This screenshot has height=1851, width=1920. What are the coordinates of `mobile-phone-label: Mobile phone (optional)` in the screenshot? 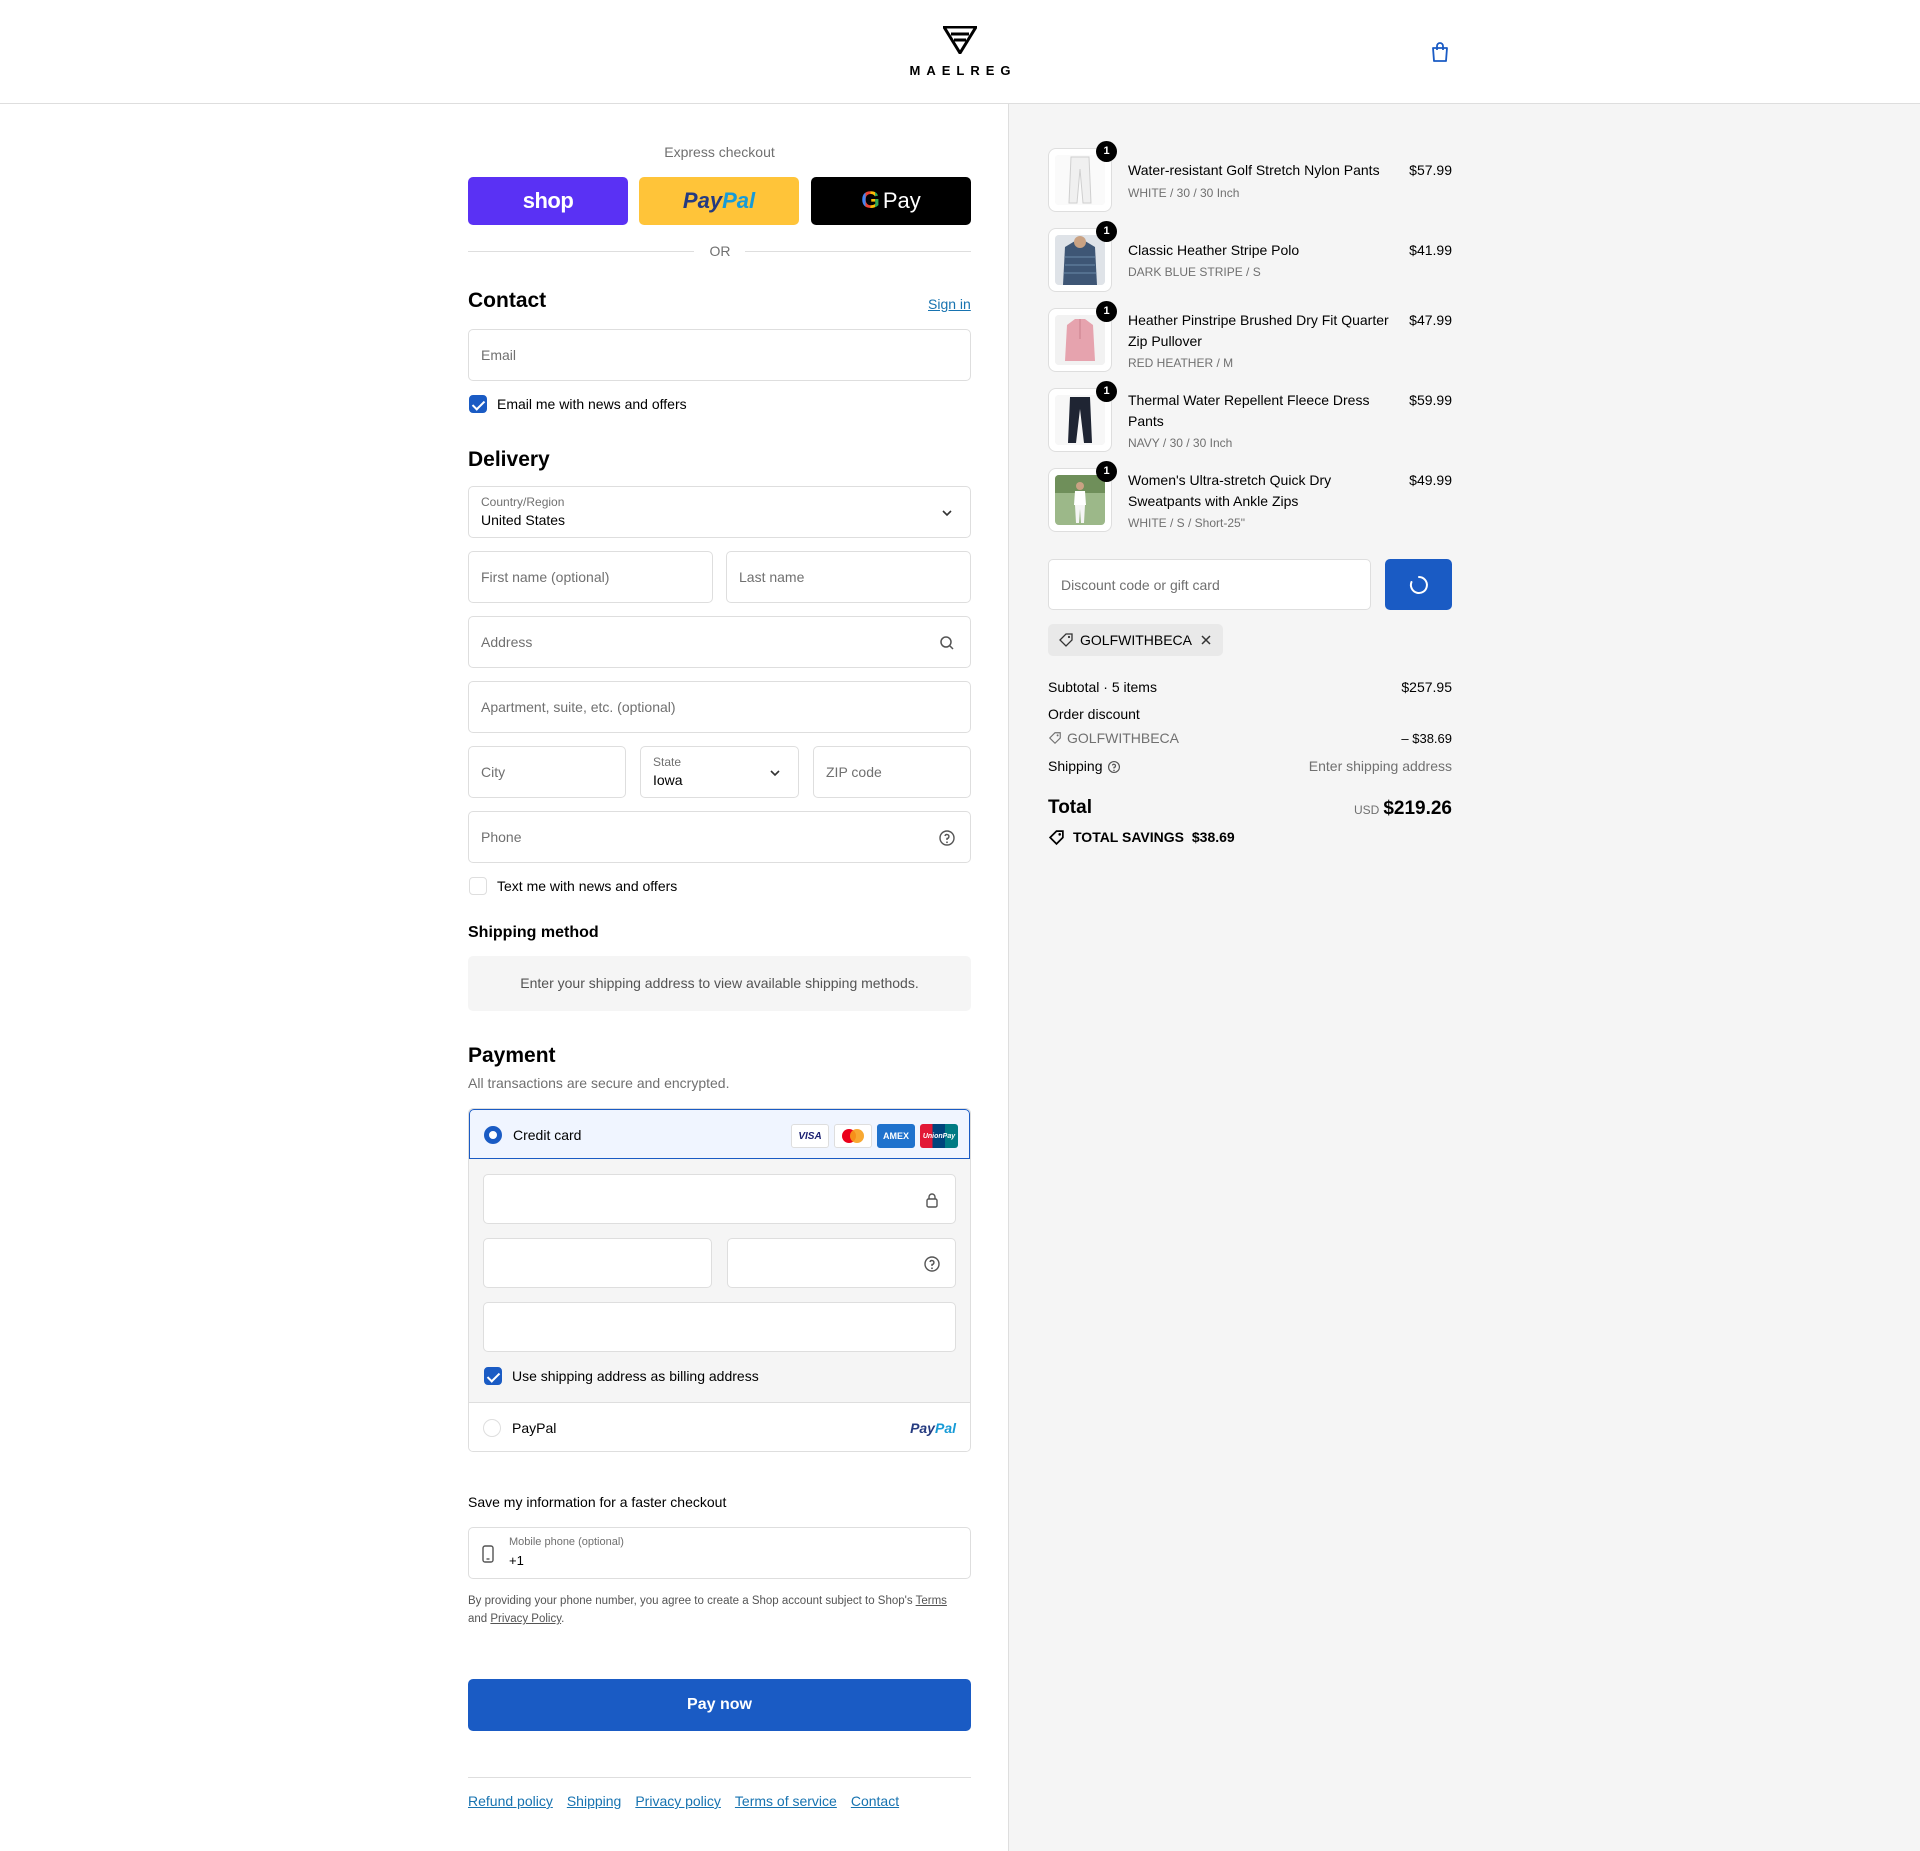 It's located at (566, 1542).